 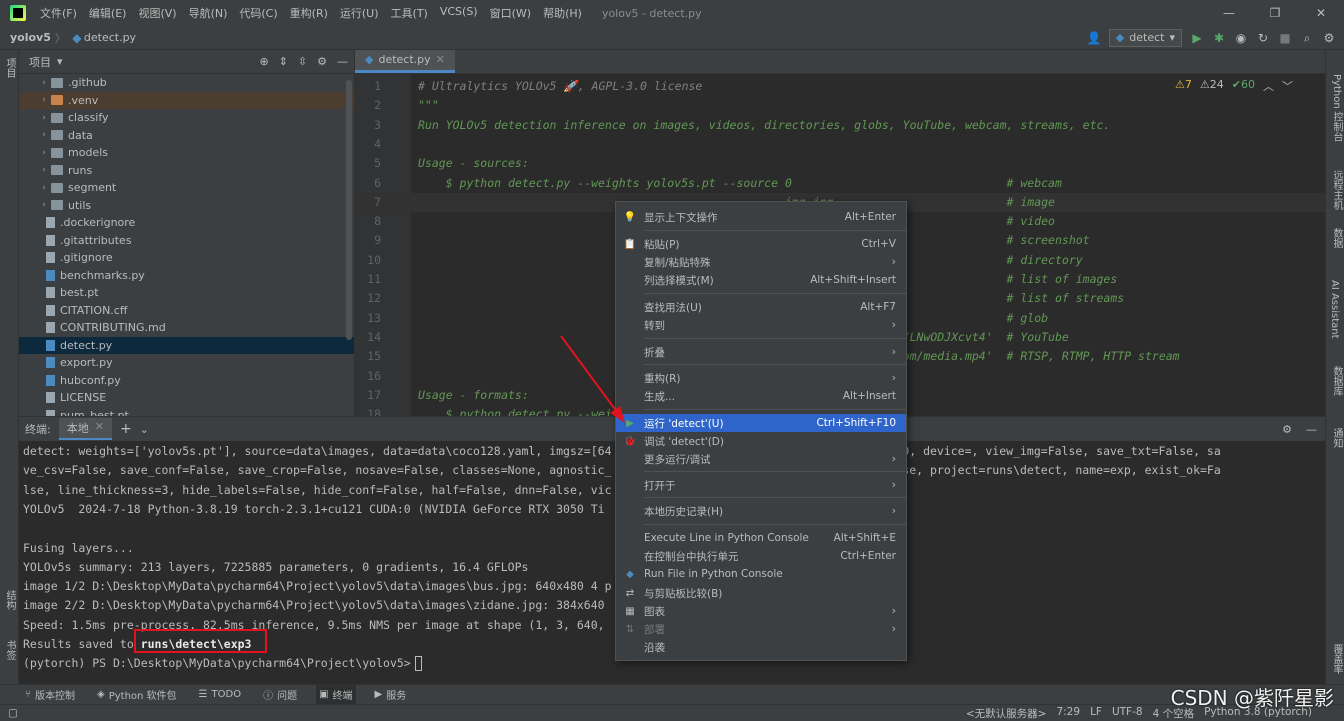 What do you see at coordinates (761, 378) in the screenshot?
I see `context-menu-item: 重构(R) ›` at bounding box center [761, 378].